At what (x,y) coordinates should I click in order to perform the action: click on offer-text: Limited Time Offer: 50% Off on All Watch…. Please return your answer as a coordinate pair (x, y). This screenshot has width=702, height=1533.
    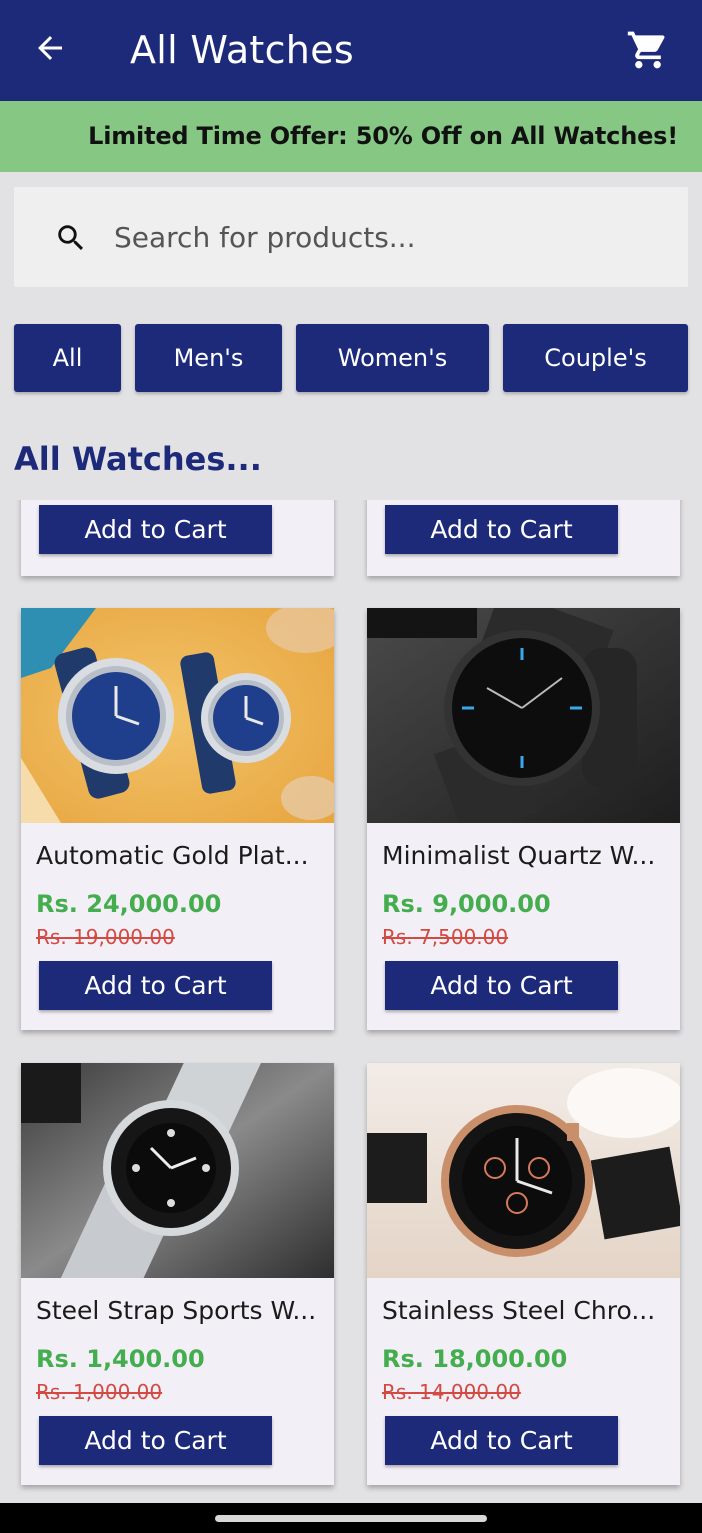
    Looking at the image, I should click on (383, 136).